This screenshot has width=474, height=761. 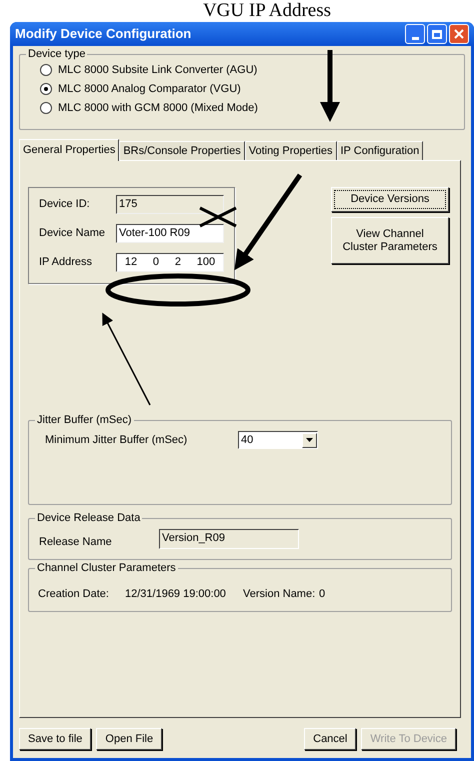 I want to click on dialog-button: View Channel Cluster Parameters, so click(x=390, y=240).